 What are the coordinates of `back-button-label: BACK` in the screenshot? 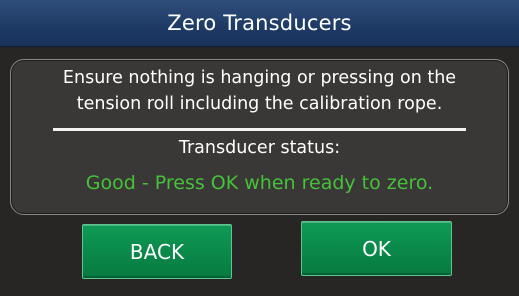 It's located at (157, 251).